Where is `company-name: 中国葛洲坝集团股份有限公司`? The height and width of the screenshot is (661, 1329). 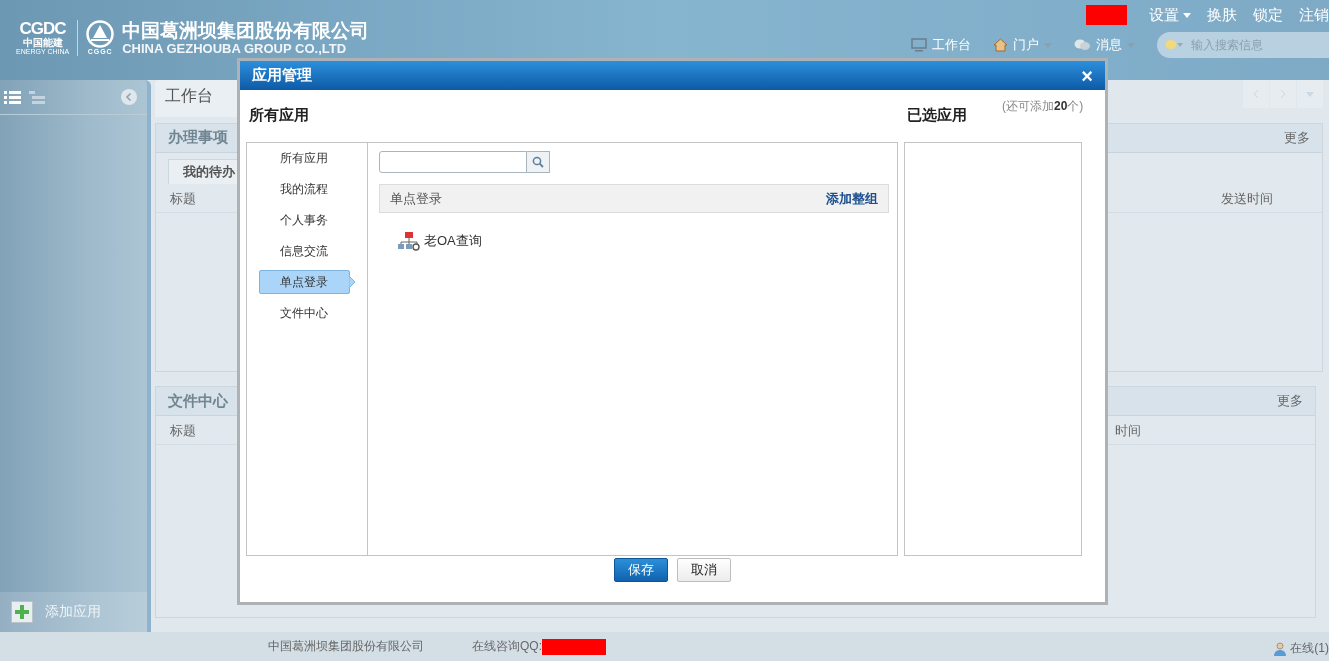 company-name: 中国葛洲坝集团股份有限公司 is located at coordinates (246, 31).